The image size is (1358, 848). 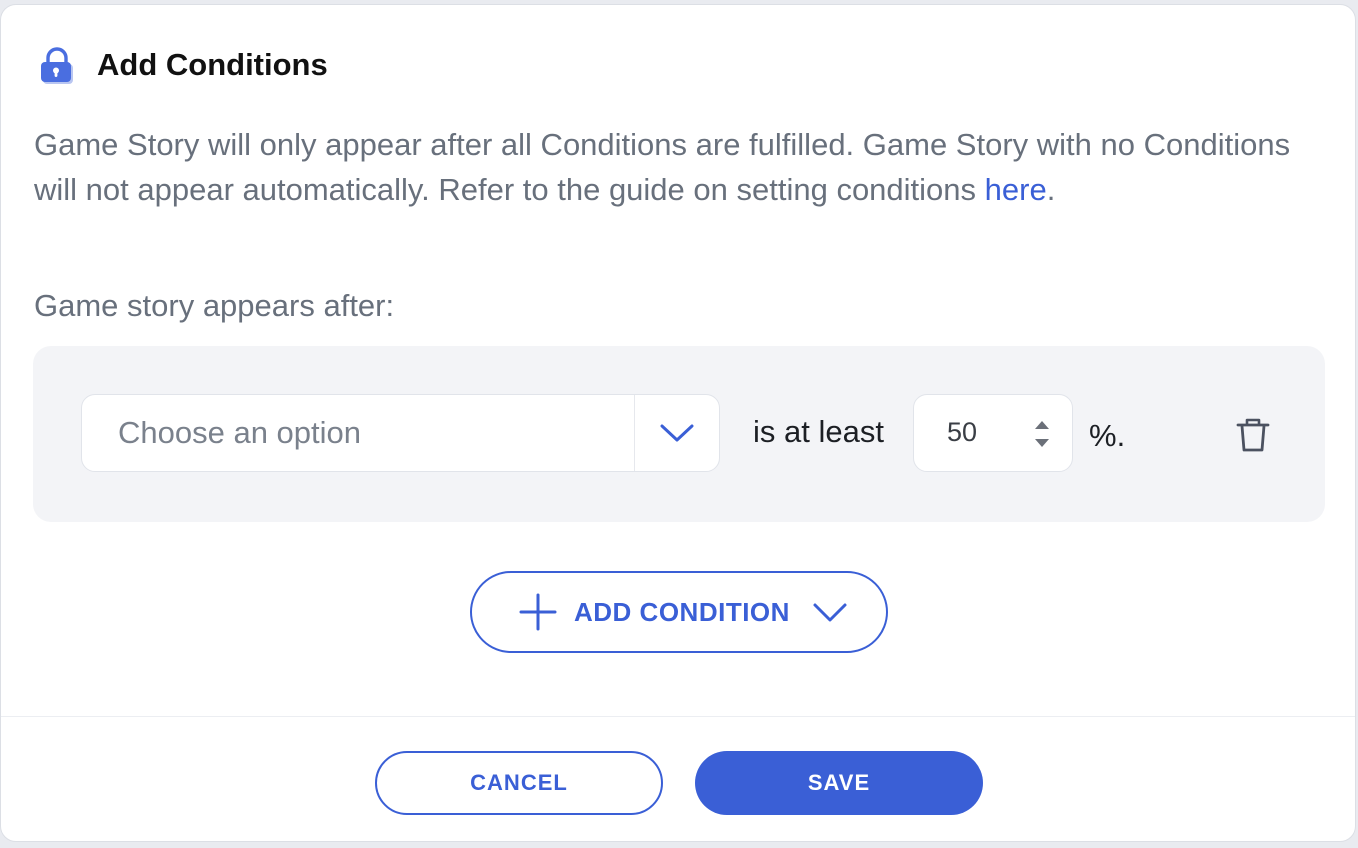 What do you see at coordinates (538, 612) in the screenshot?
I see `plus-icon` at bounding box center [538, 612].